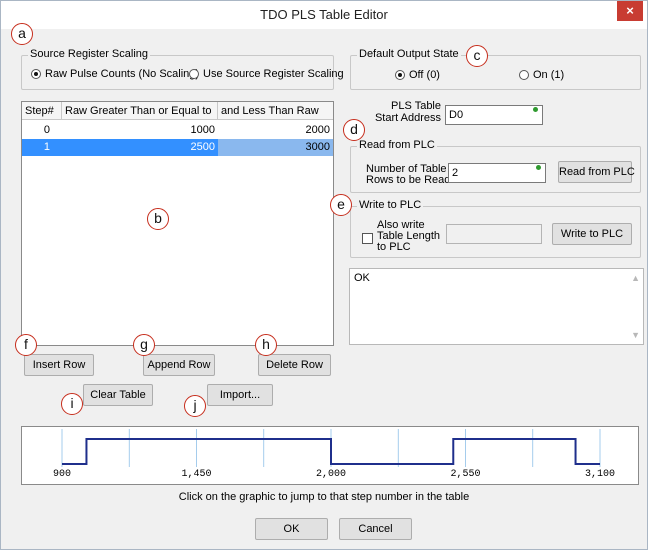 This screenshot has height=550, width=648. What do you see at coordinates (118, 395) in the screenshot?
I see `clear-table-button: Clear Table` at bounding box center [118, 395].